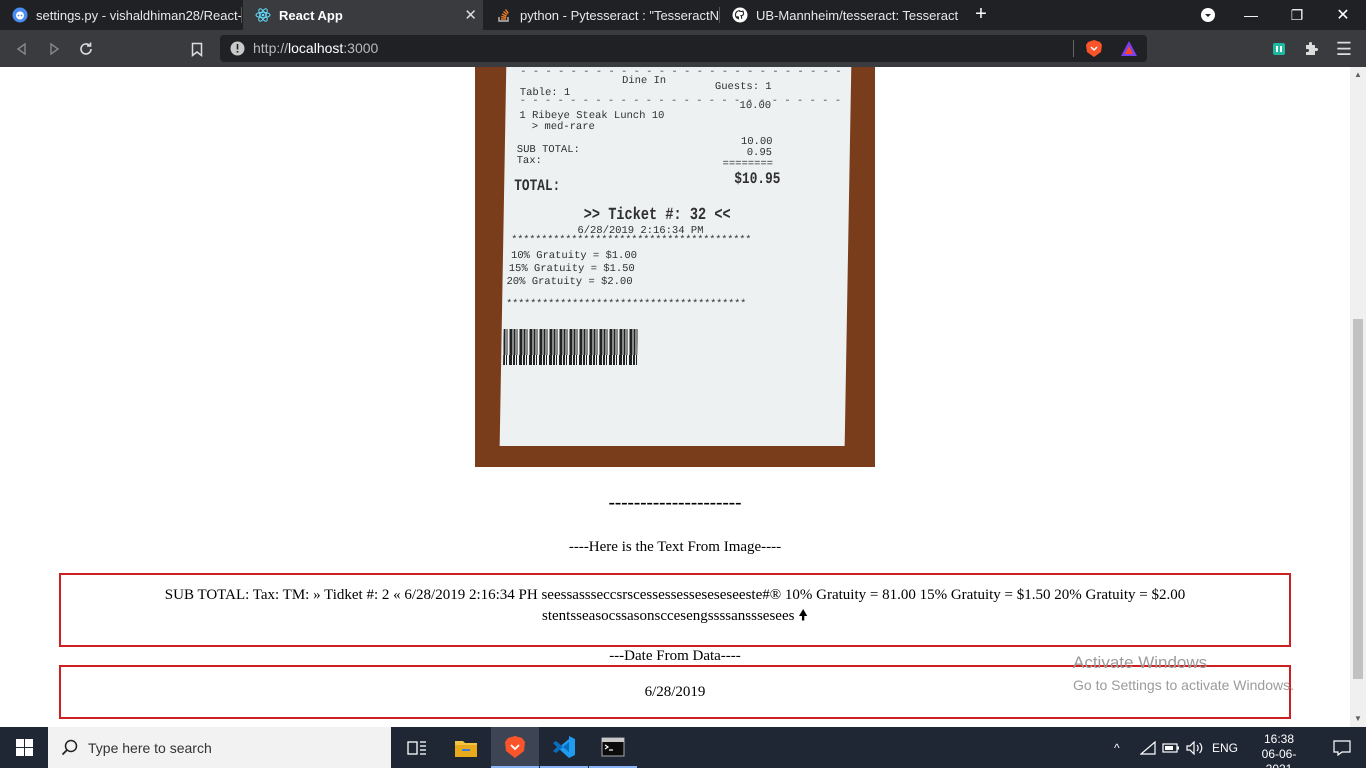  I want to click on tab-title: UB-Mannheim/tesseract: Tesseract Op, so click(859, 15).